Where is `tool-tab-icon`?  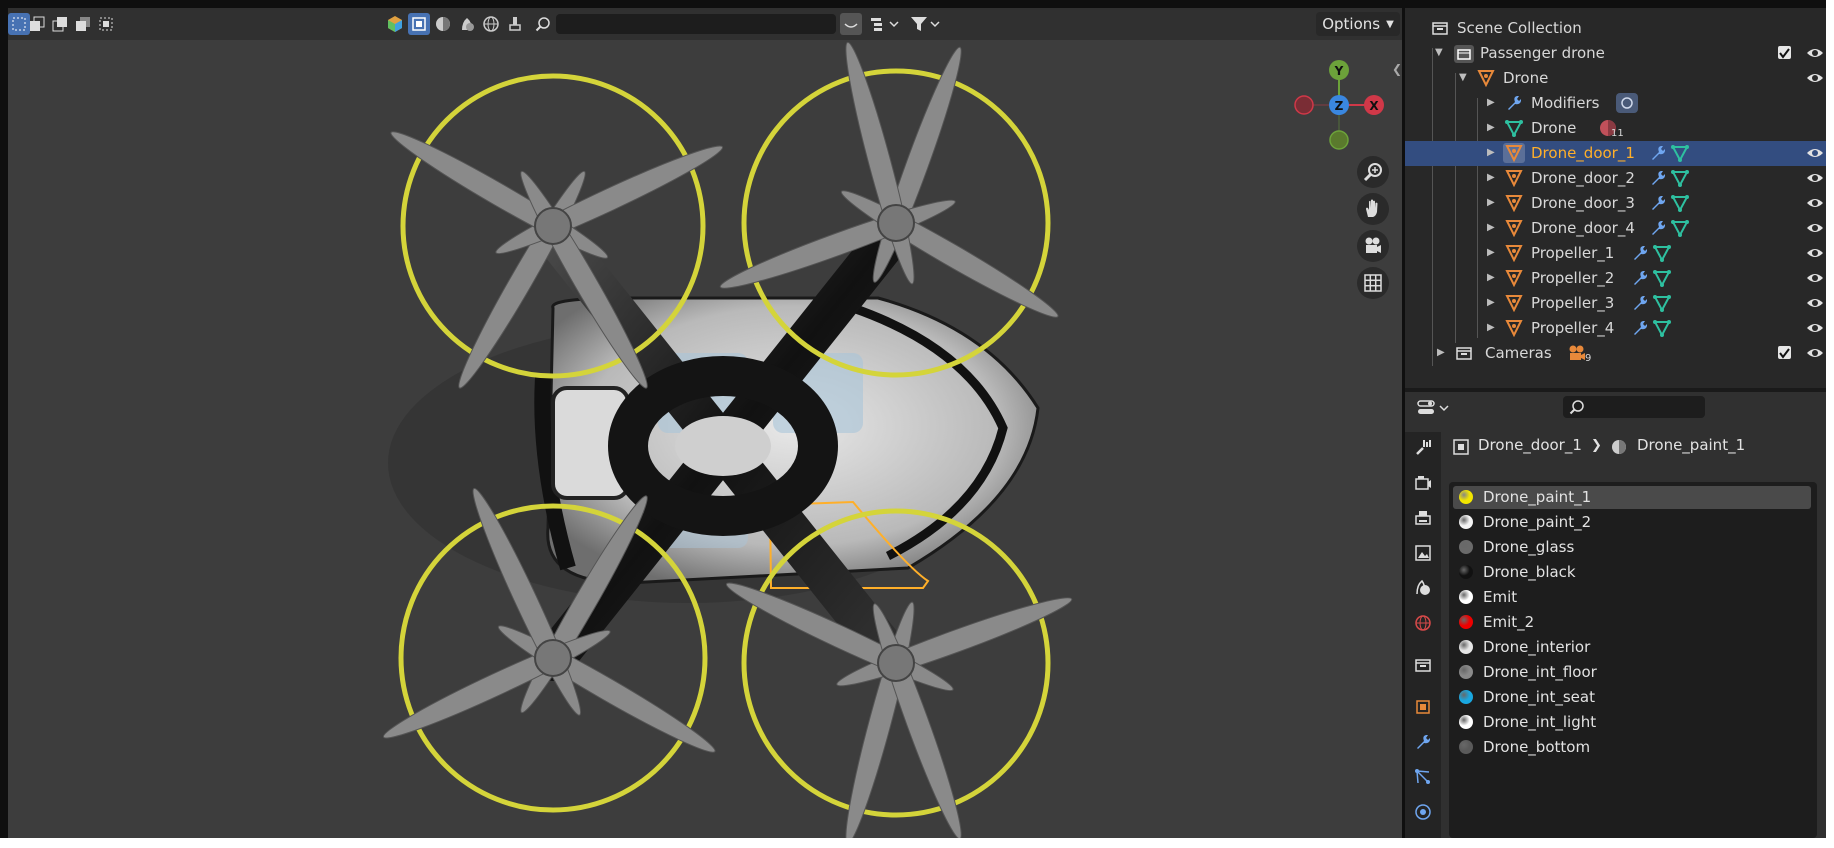 tool-tab-icon is located at coordinates (1423, 447).